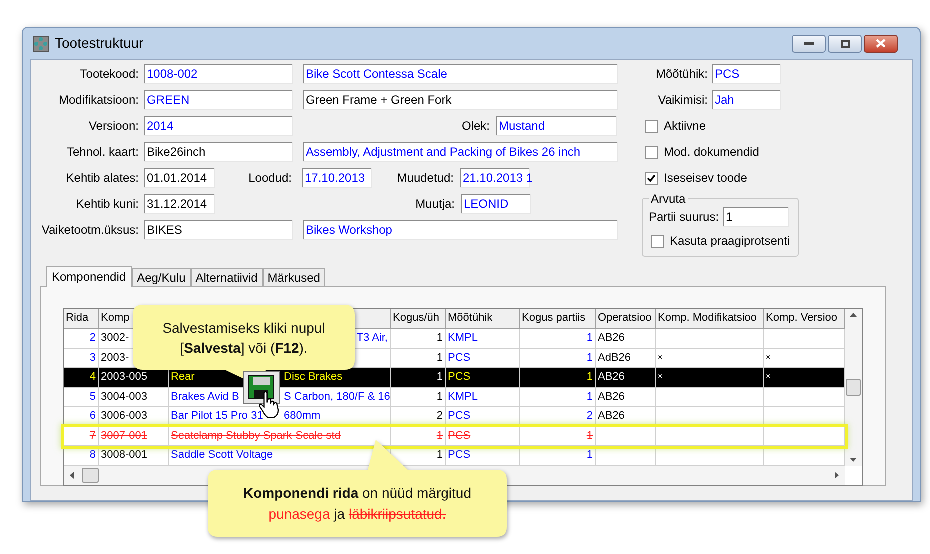 The image size is (930, 554). Describe the element at coordinates (463, 338) in the screenshot. I see `table-cell-text: KMPL` at that location.